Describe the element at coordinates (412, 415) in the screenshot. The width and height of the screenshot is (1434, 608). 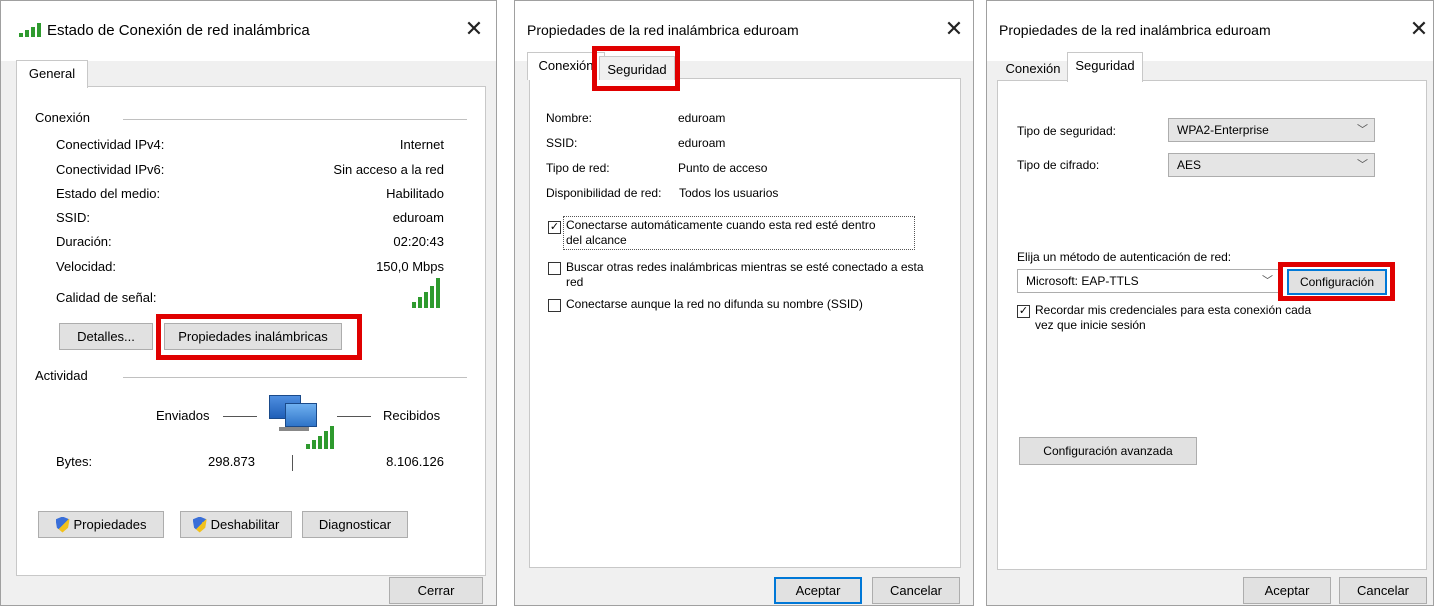
I see `received-label: Recibidos` at that location.